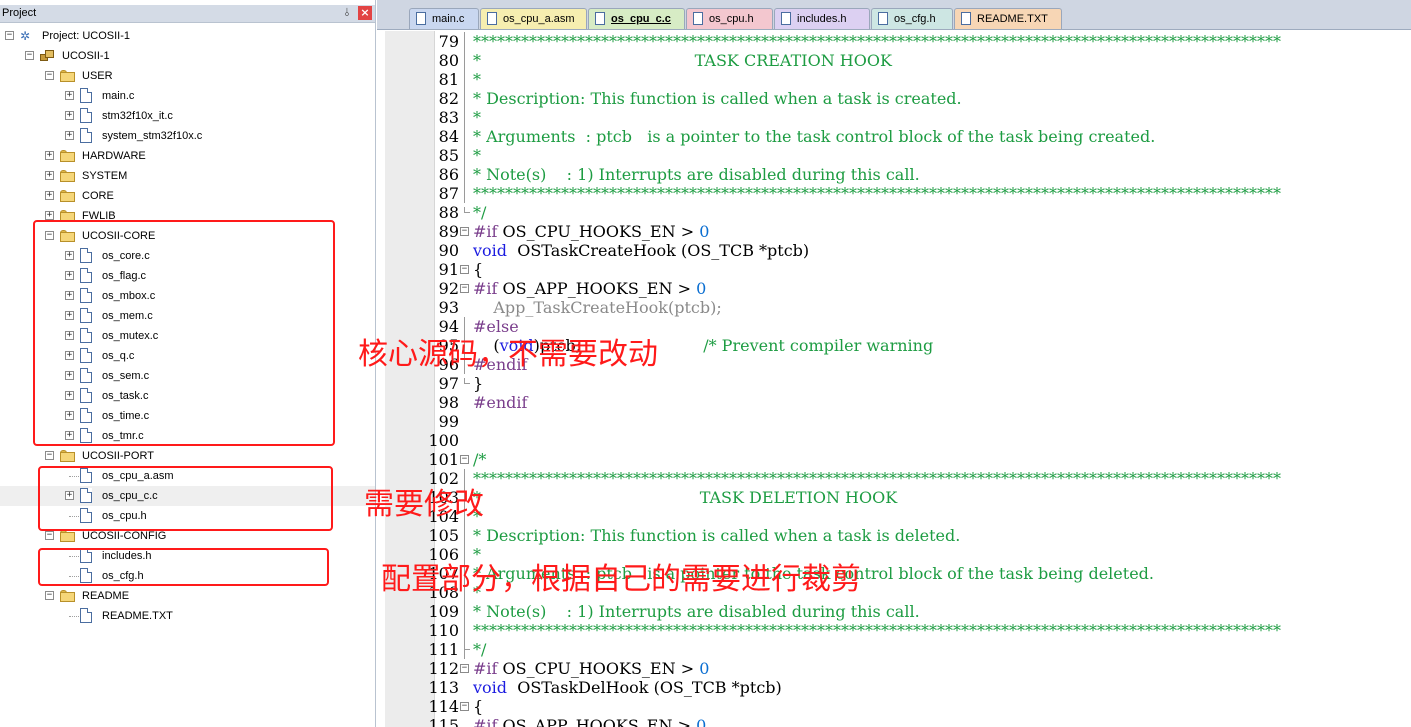 The width and height of the screenshot is (1411, 727). Describe the element at coordinates (424, 504) in the screenshot. I see `port-annotation: 需要修改` at that location.